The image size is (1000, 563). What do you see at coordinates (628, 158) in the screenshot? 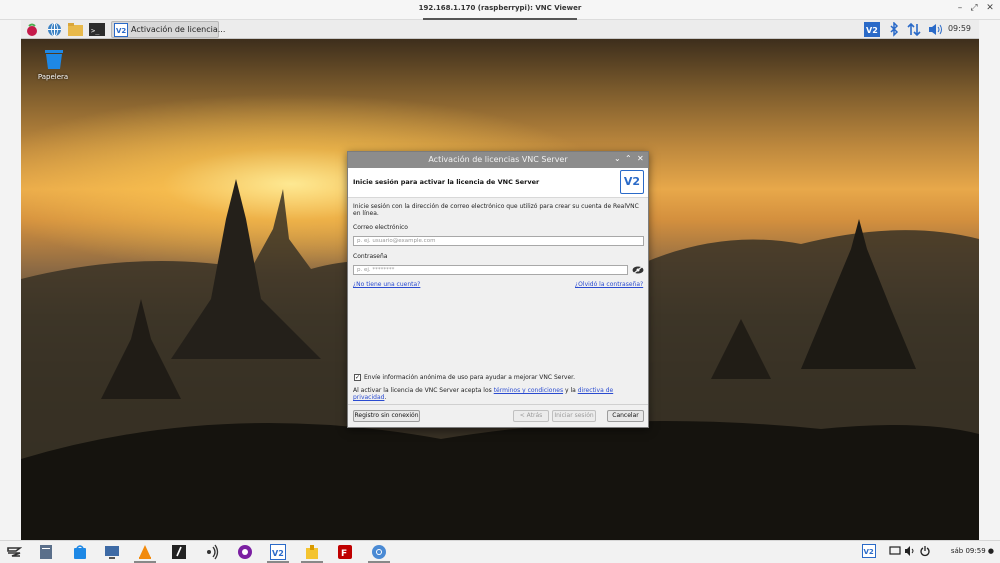
I see `chevron-up-icon: ⌃` at bounding box center [628, 158].